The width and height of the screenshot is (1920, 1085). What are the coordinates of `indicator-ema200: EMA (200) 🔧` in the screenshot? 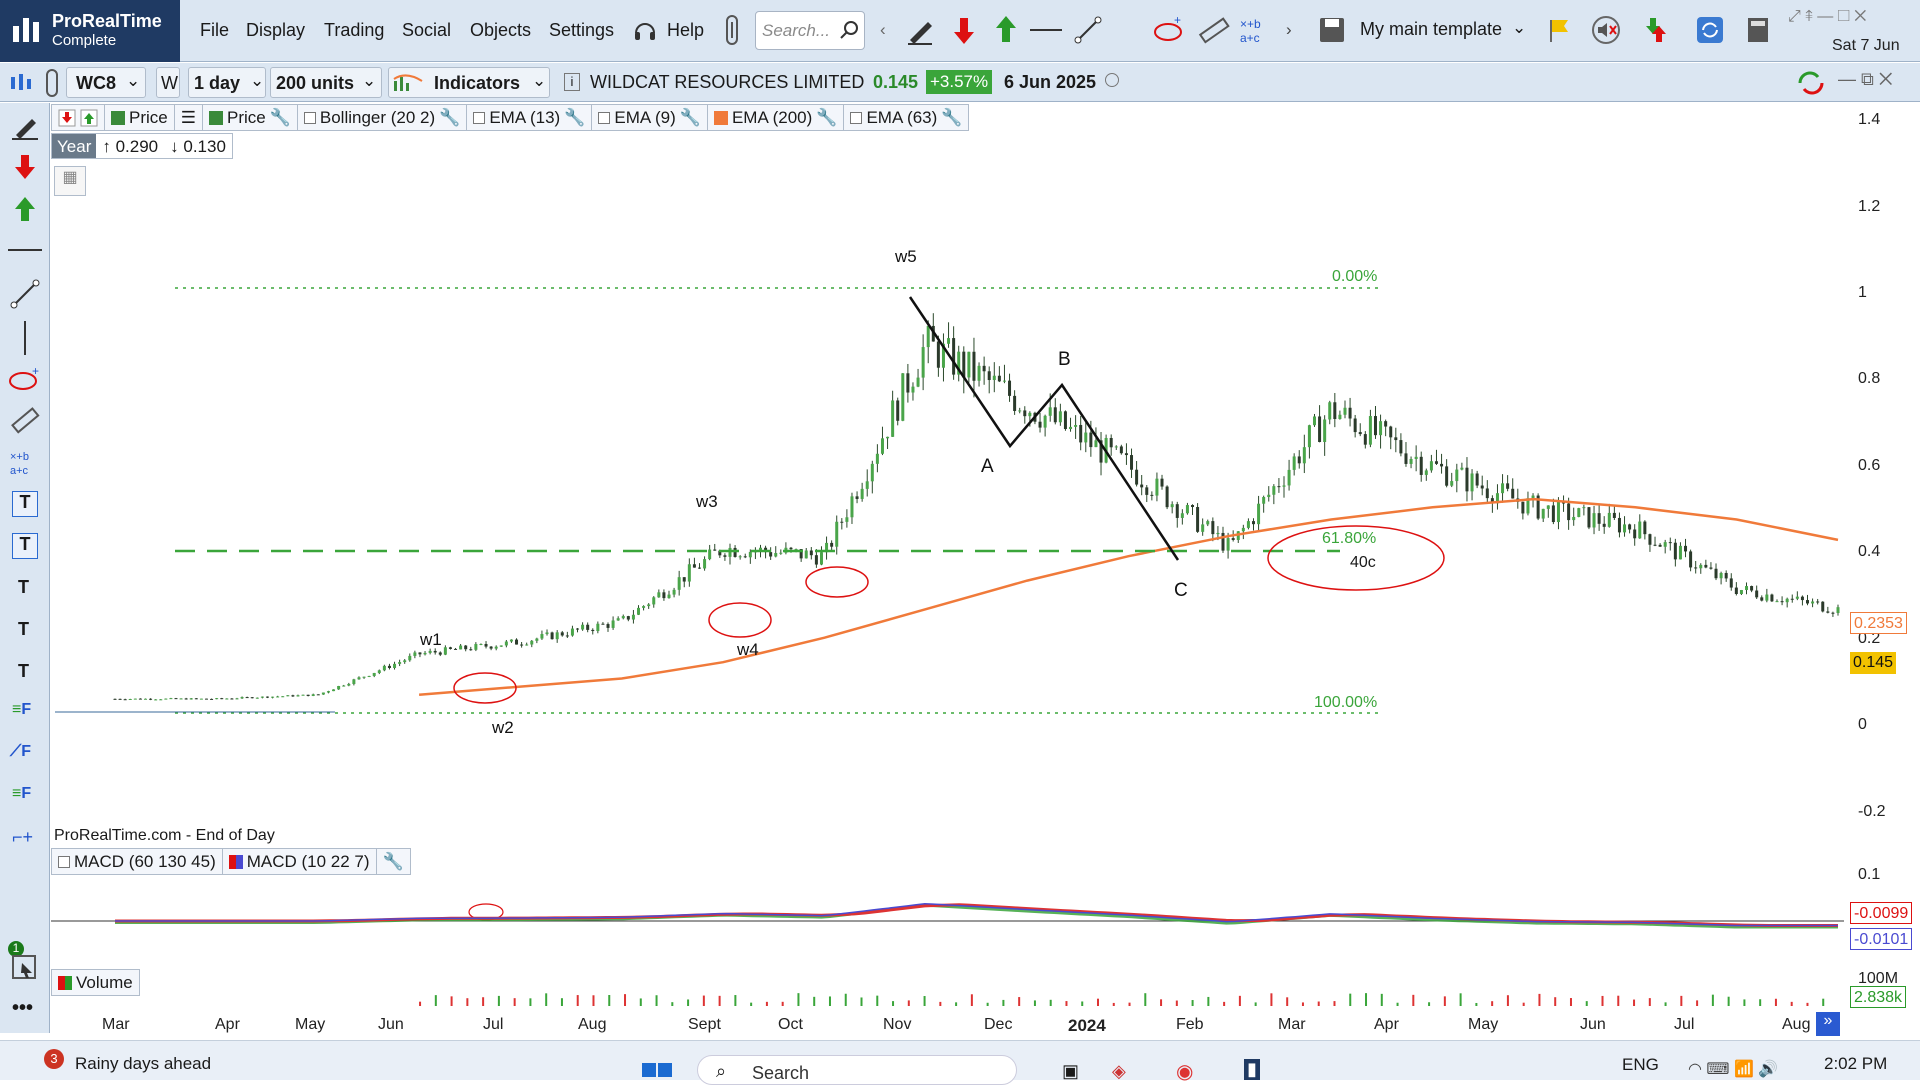 It's located at (775, 117).